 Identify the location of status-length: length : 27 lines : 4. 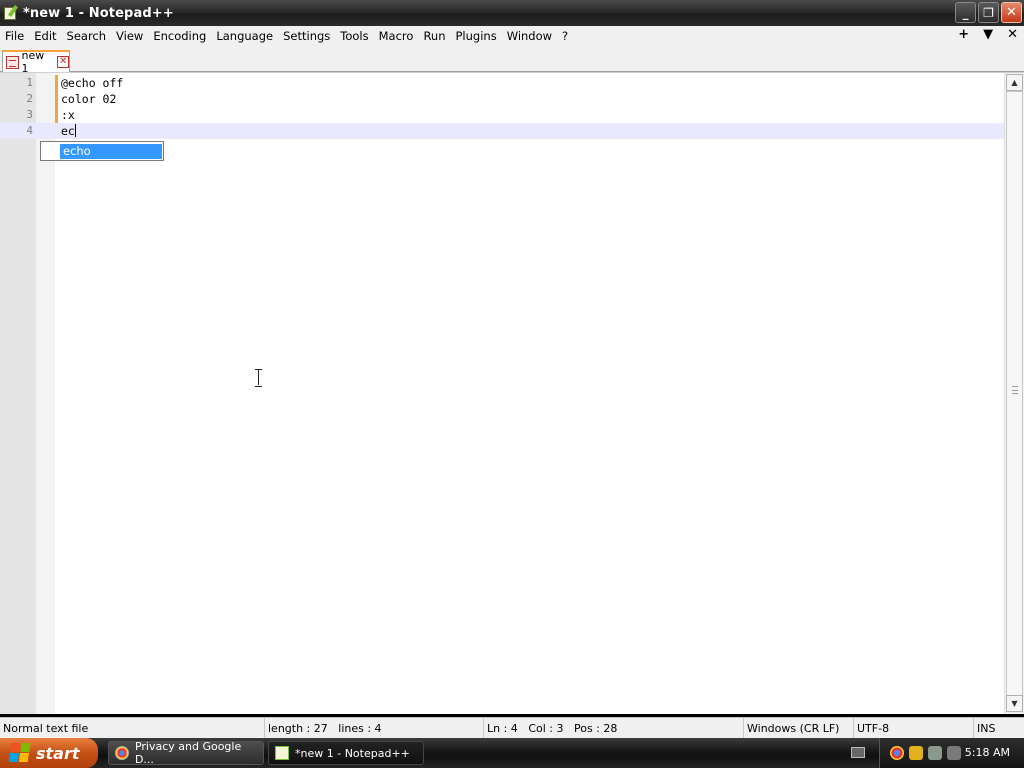
(323, 728).